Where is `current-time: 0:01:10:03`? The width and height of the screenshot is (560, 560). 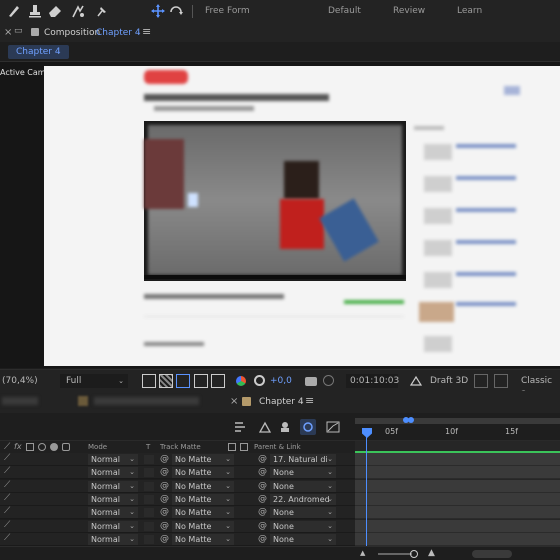
current-time: 0:01:10:03 is located at coordinates (372, 381).